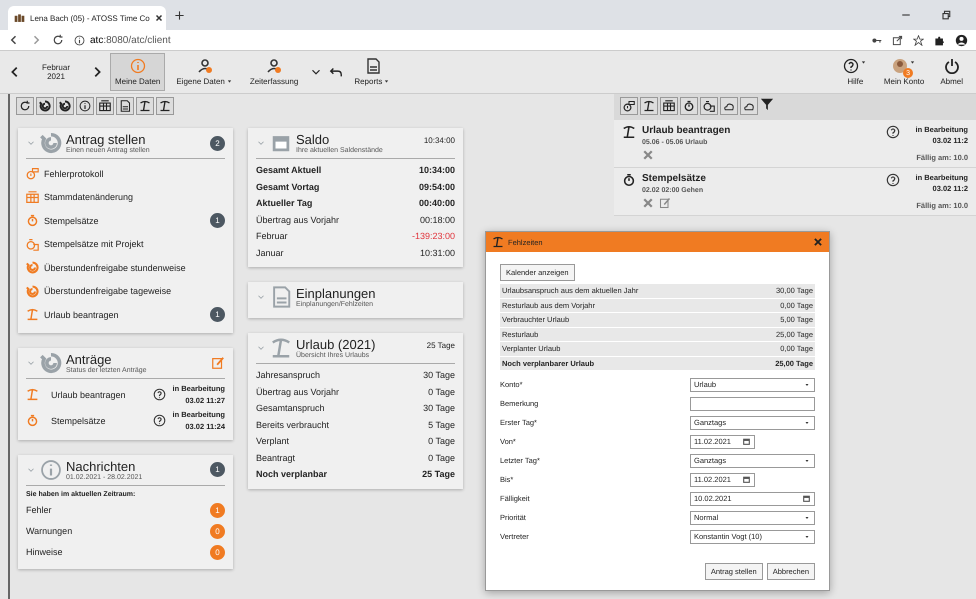 This screenshot has height=599, width=976. What do you see at coordinates (288, 375) in the screenshot?
I see `row-label: Jahresanspruch` at bounding box center [288, 375].